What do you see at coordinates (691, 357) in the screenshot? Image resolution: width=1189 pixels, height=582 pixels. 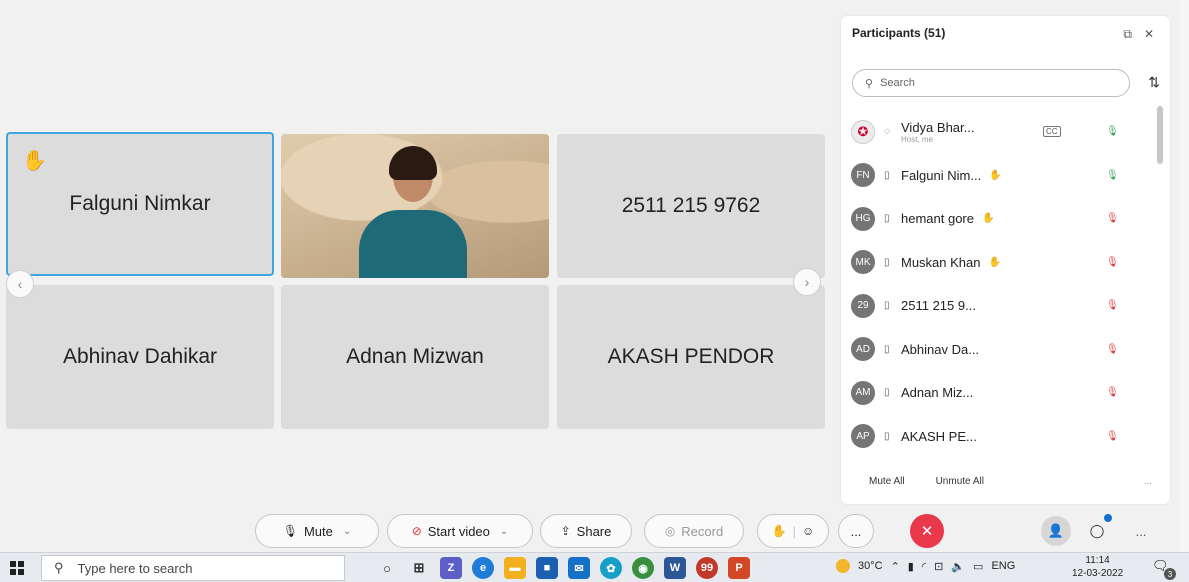 I see `video-tile-akash: AKASH PENDOR` at bounding box center [691, 357].